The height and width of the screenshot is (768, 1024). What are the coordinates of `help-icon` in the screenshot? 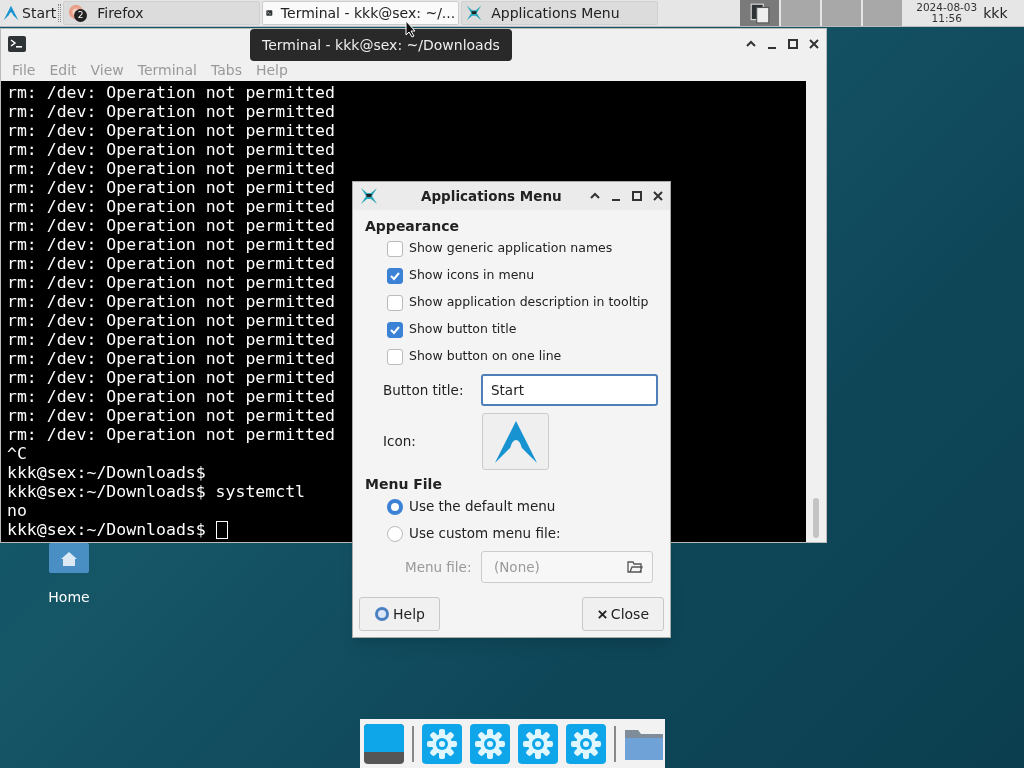 It's located at (382, 614).